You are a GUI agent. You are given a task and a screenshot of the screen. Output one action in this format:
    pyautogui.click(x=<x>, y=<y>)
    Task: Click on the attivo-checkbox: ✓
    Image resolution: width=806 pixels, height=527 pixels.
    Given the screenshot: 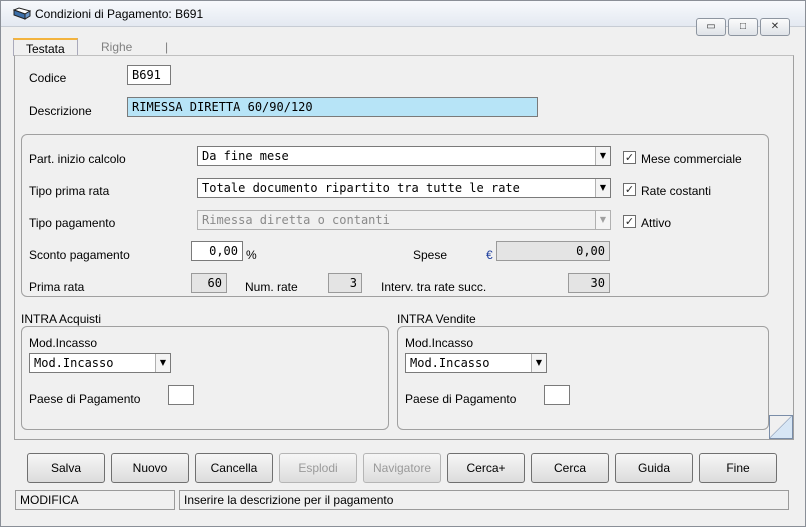 What is the action you would take?
    pyautogui.click(x=629, y=221)
    